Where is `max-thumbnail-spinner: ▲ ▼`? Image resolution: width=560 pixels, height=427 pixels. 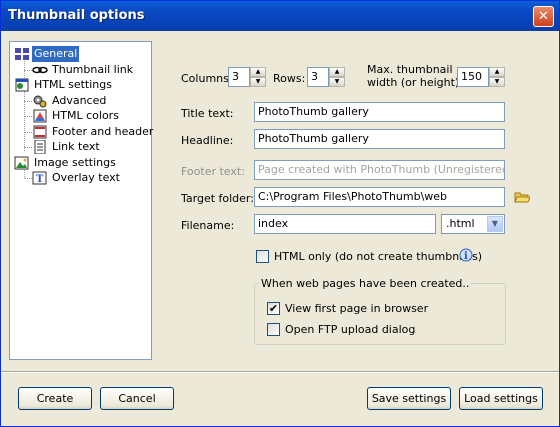 max-thumbnail-spinner: ▲ ▼ is located at coordinates (497, 77).